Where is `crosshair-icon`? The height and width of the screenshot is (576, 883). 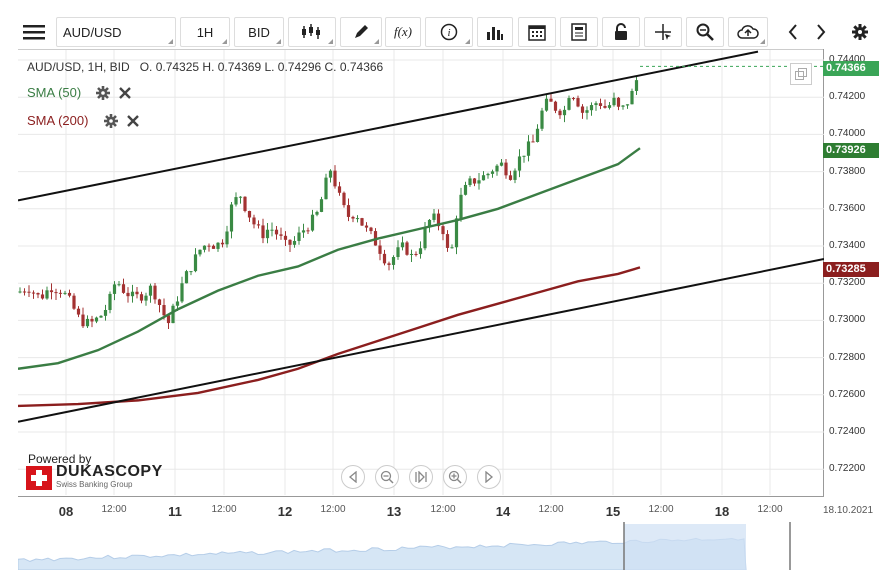 crosshair-icon is located at coordinates (663, 32).